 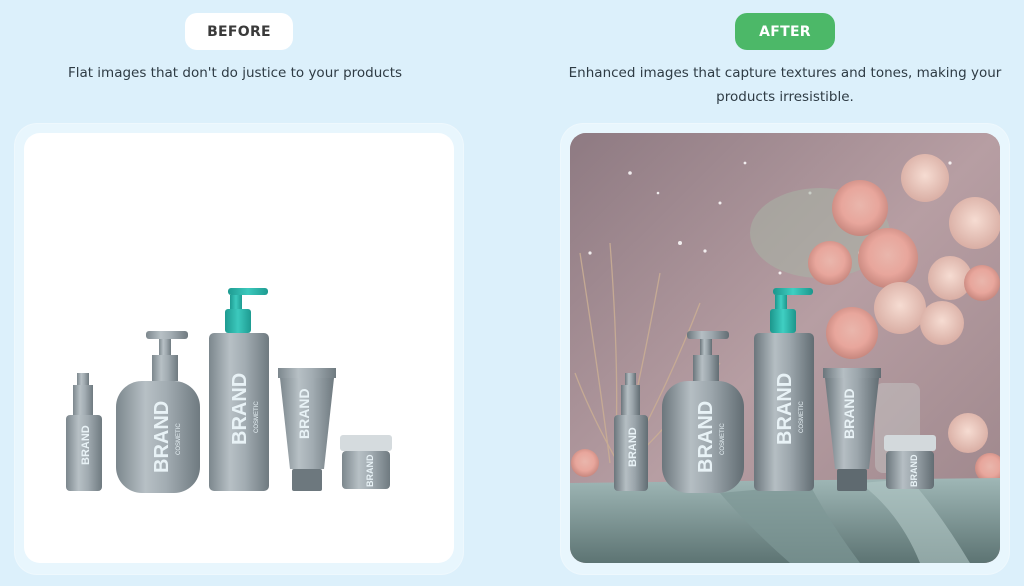 I want to click on round-pump-bottle: BRAND COSMETIC, so click(x=158, y=412).